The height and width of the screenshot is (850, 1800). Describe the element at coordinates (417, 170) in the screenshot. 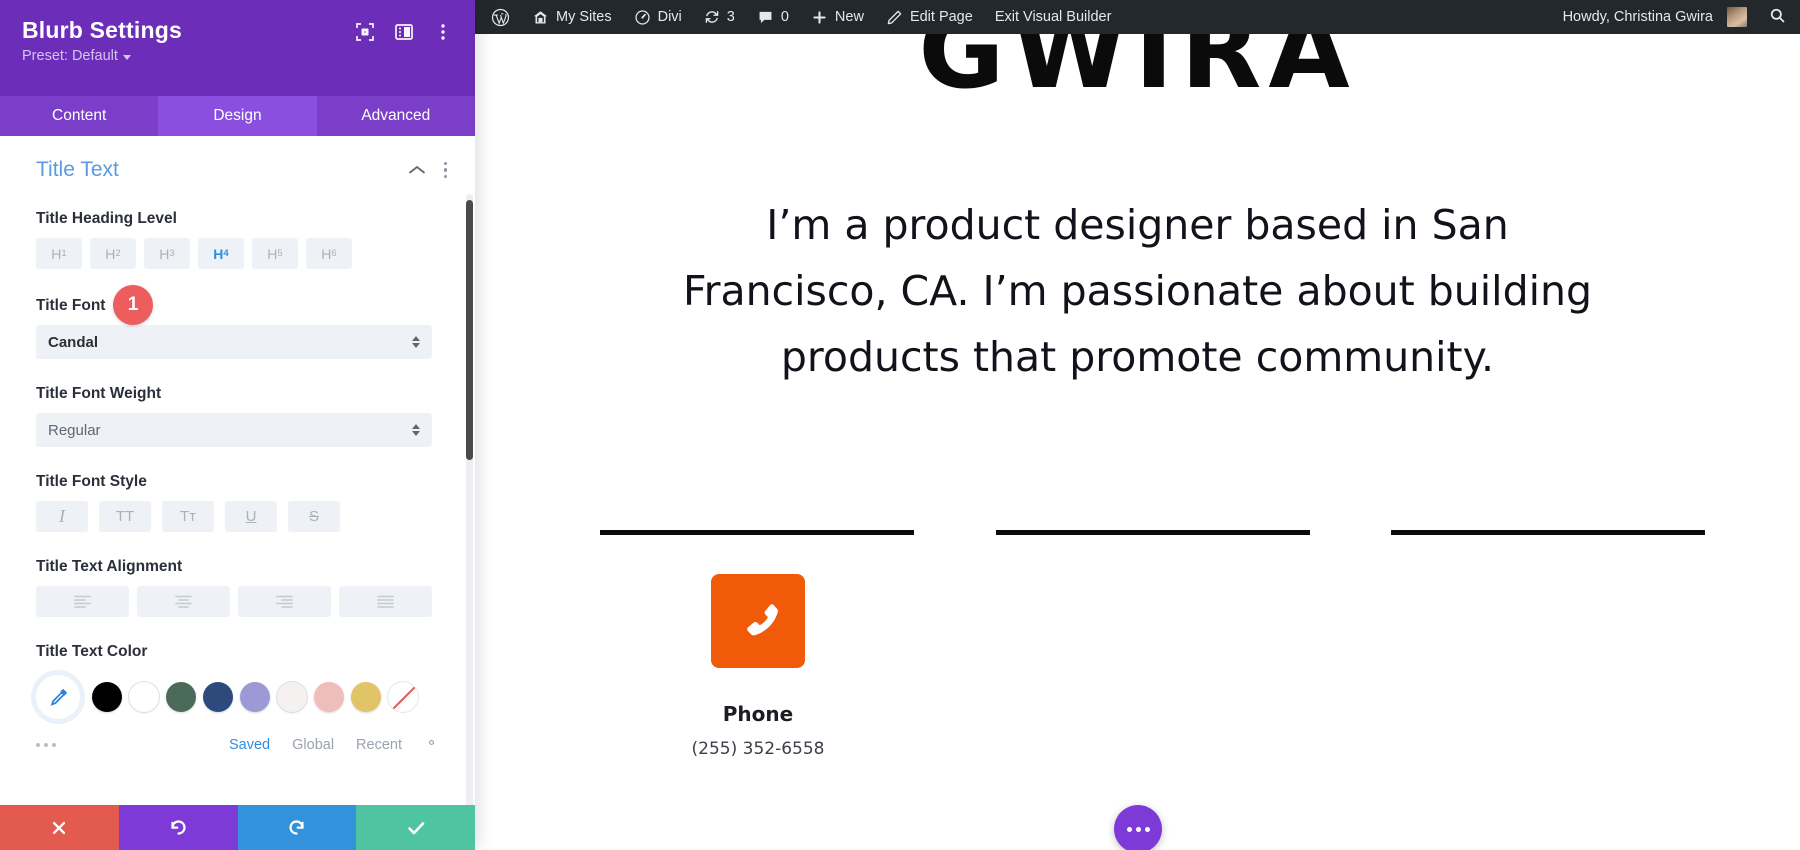

I see `chevron-up-icon` at that location.